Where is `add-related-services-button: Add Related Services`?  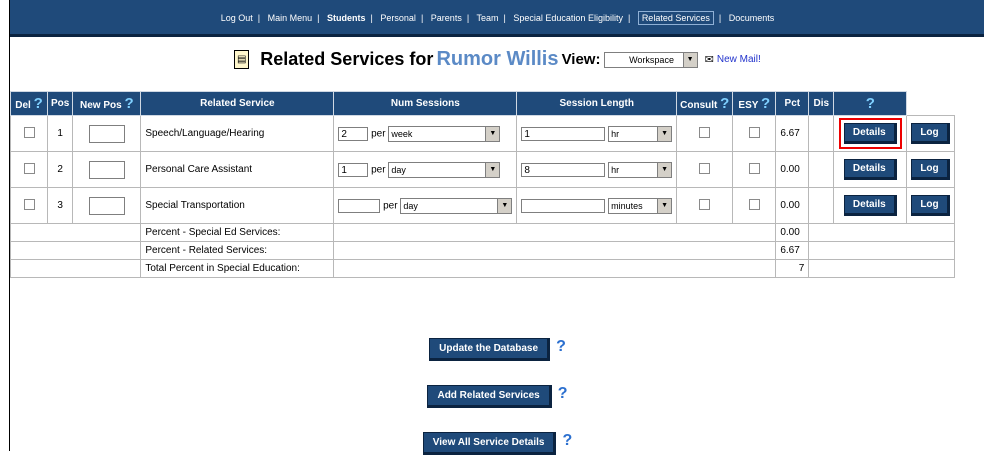
add-related-services-button: Add Related Services is located at coordinates (489, 396).